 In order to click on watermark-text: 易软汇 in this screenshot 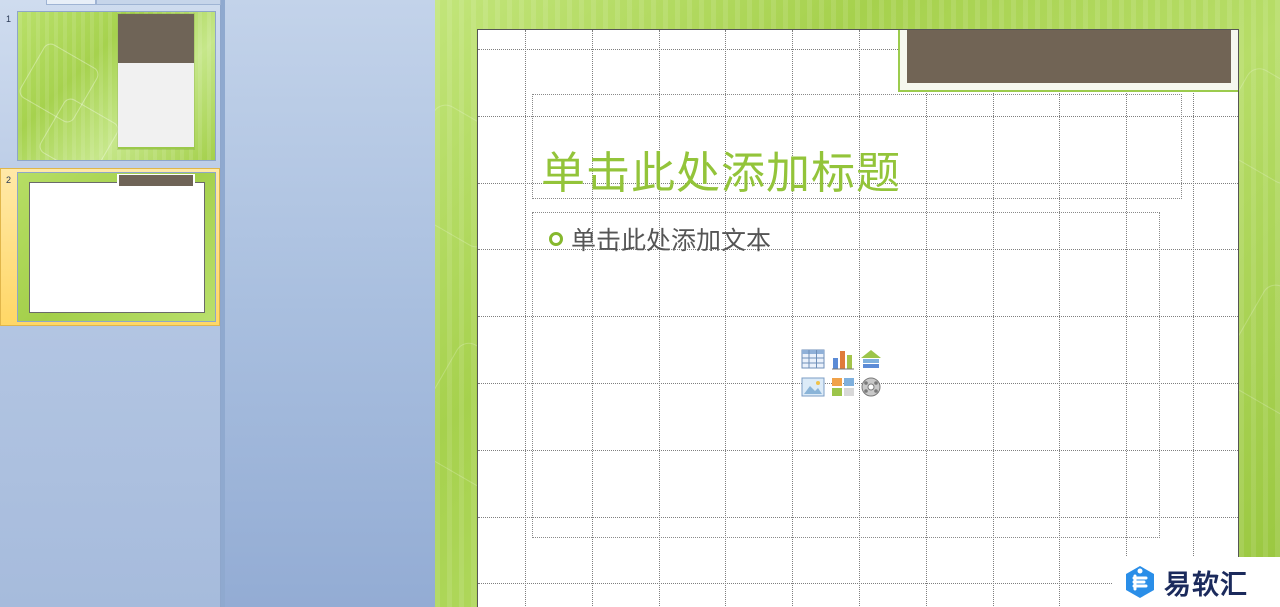, I will do `click(1206, 585)`.